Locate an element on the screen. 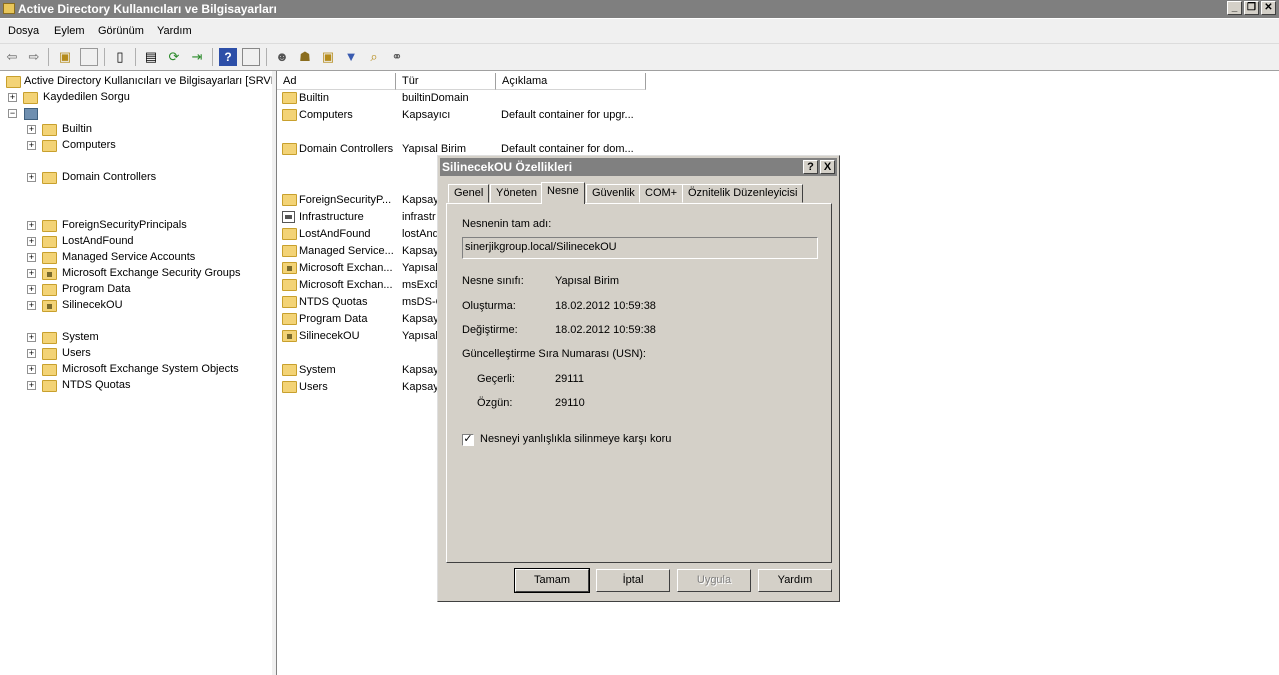 Image resolution: width=1279 pixels, height=675 pixels. dialog-help-button: ? is located at coordinates (810, 167).